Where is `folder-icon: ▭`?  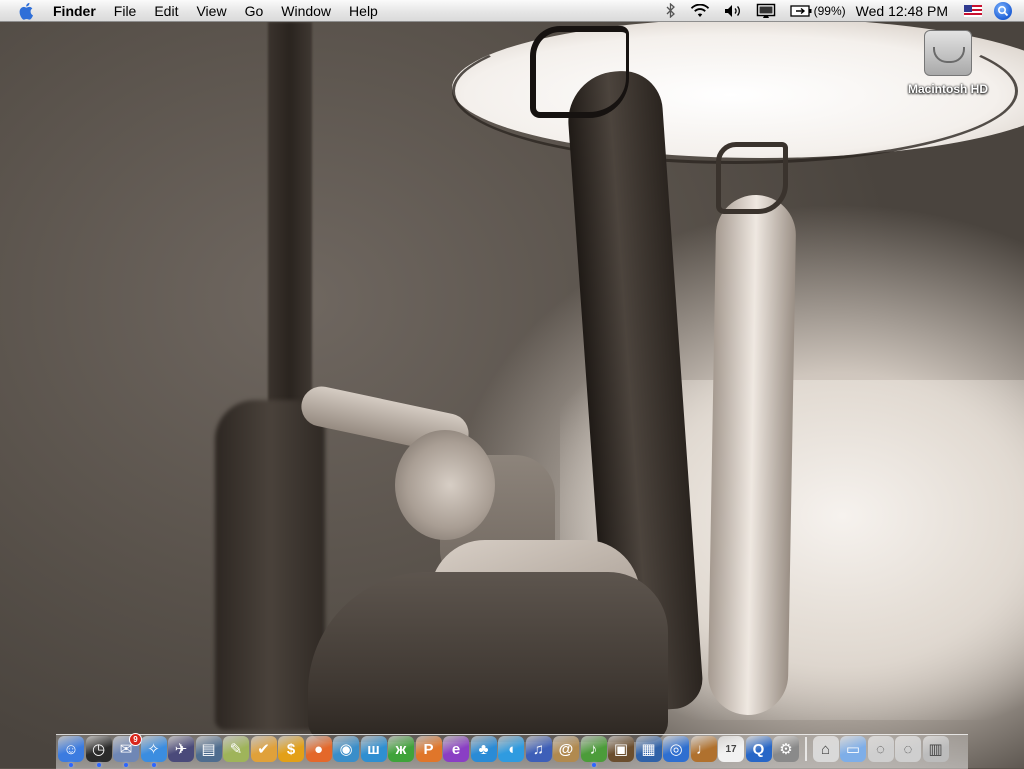 folder-icon: ▭ is located at coordinates (853, 749).